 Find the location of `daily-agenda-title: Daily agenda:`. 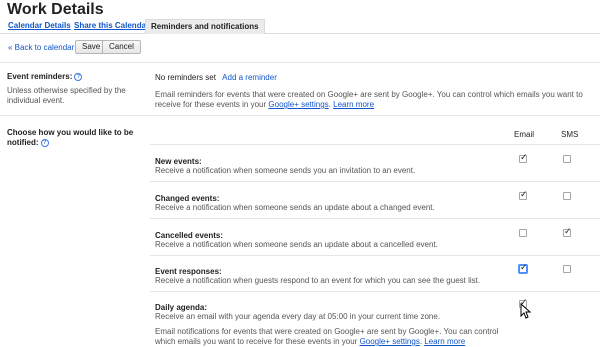

daily-agenda-title: Daily agenda: is located at coordinates (181, 307).